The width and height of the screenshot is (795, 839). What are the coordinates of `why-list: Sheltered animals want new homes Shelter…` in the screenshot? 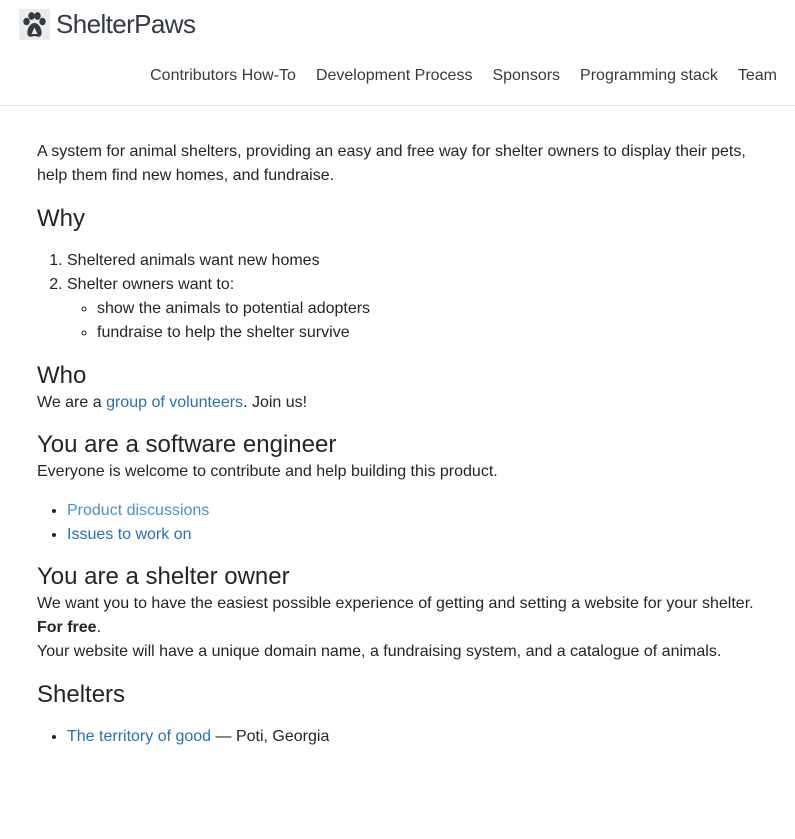 It's located at (401, 297).